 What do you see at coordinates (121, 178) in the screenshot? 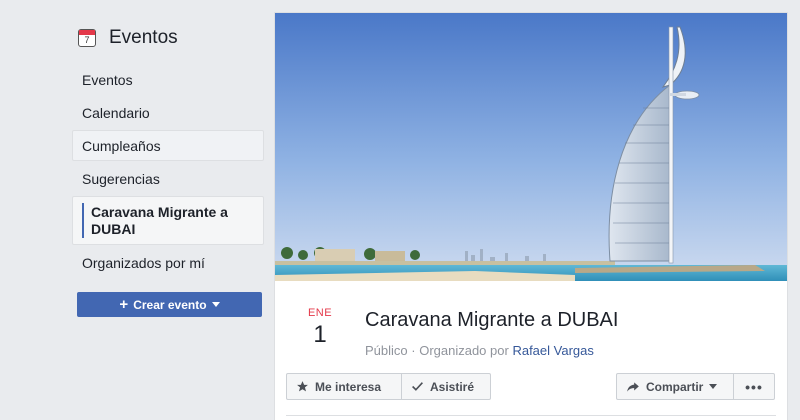
I see `sidebar-item-label: Sugerencias` at bounding box center [121, 178].